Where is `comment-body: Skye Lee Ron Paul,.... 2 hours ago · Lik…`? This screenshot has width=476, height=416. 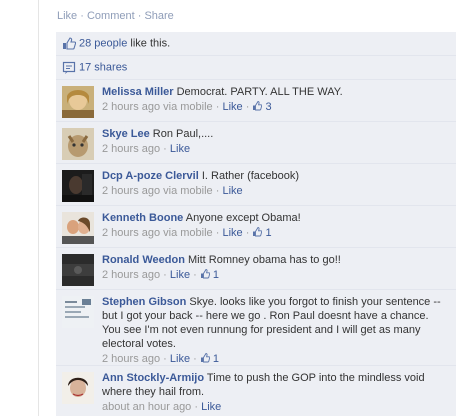
comment-body: Skye Lee Ron Paul,.... 2 hours ago · Lik… is located at coordinates (275, 141).